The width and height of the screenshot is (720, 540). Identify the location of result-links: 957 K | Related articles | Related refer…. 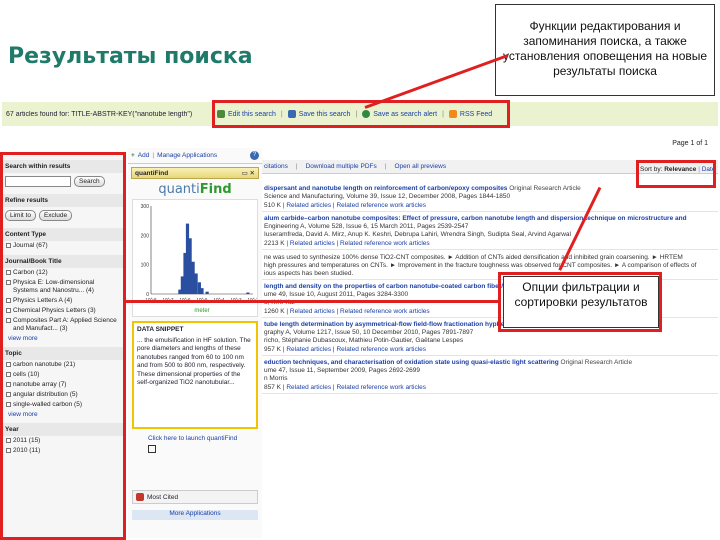
(345, 349).